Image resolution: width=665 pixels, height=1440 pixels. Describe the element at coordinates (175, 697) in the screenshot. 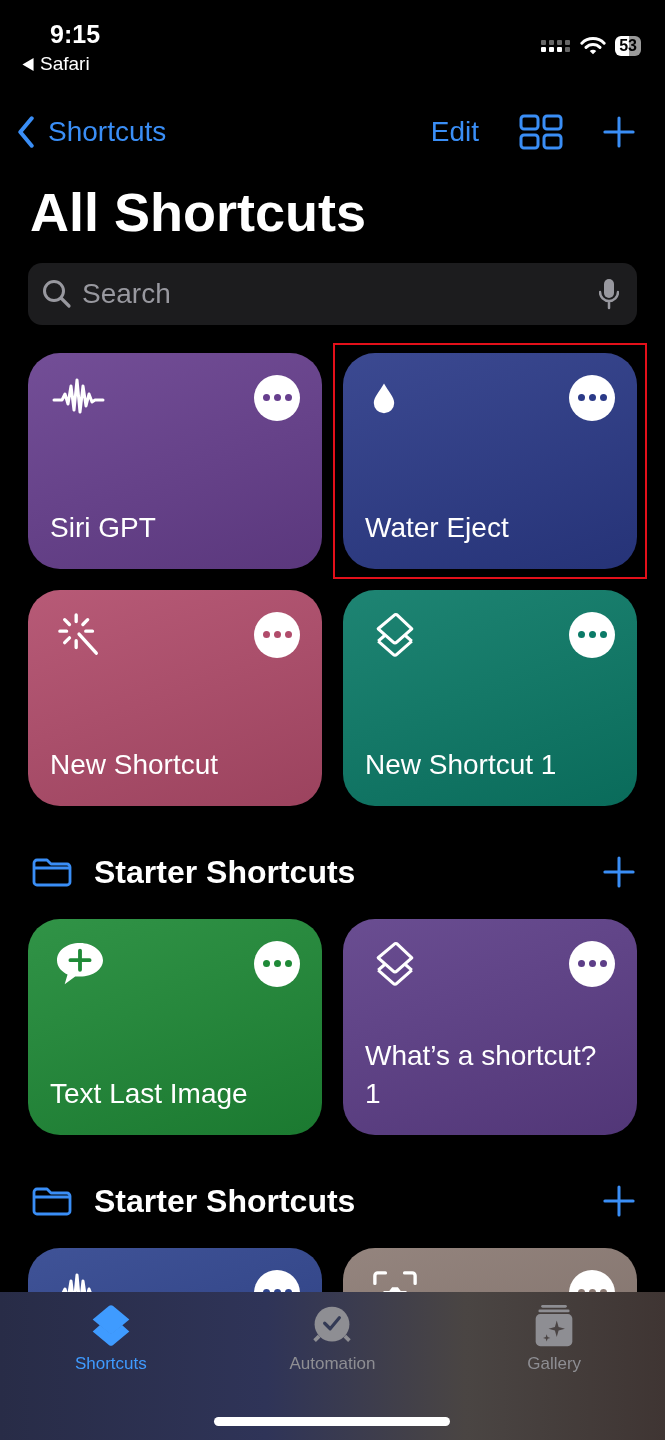

I see `shortcut-tile: New Shortcut` at that location.